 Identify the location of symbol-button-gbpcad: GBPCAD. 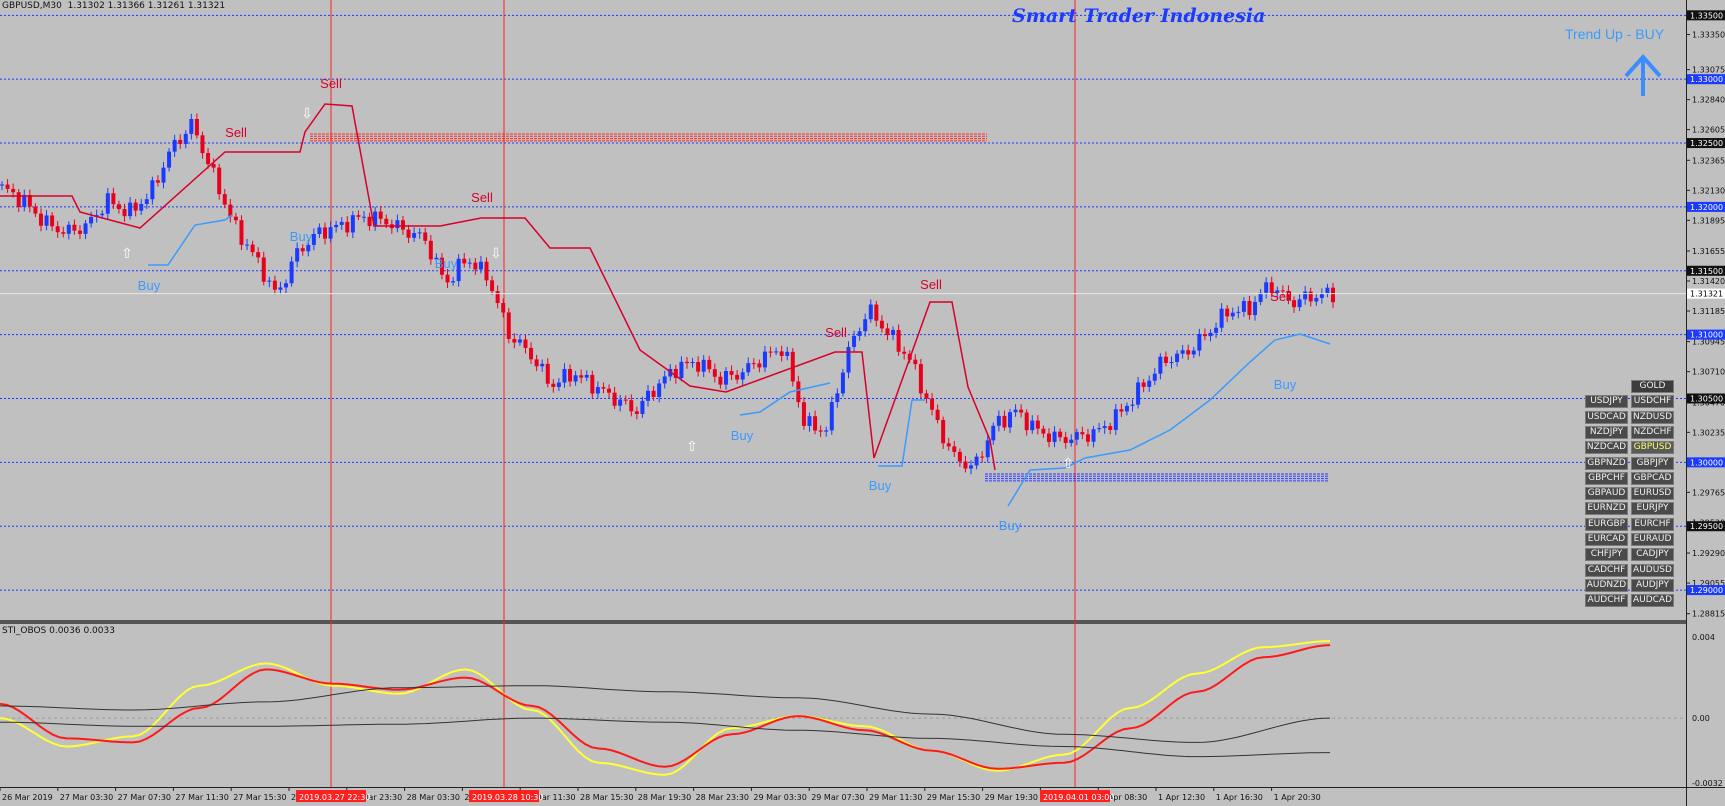
(1652, 478).